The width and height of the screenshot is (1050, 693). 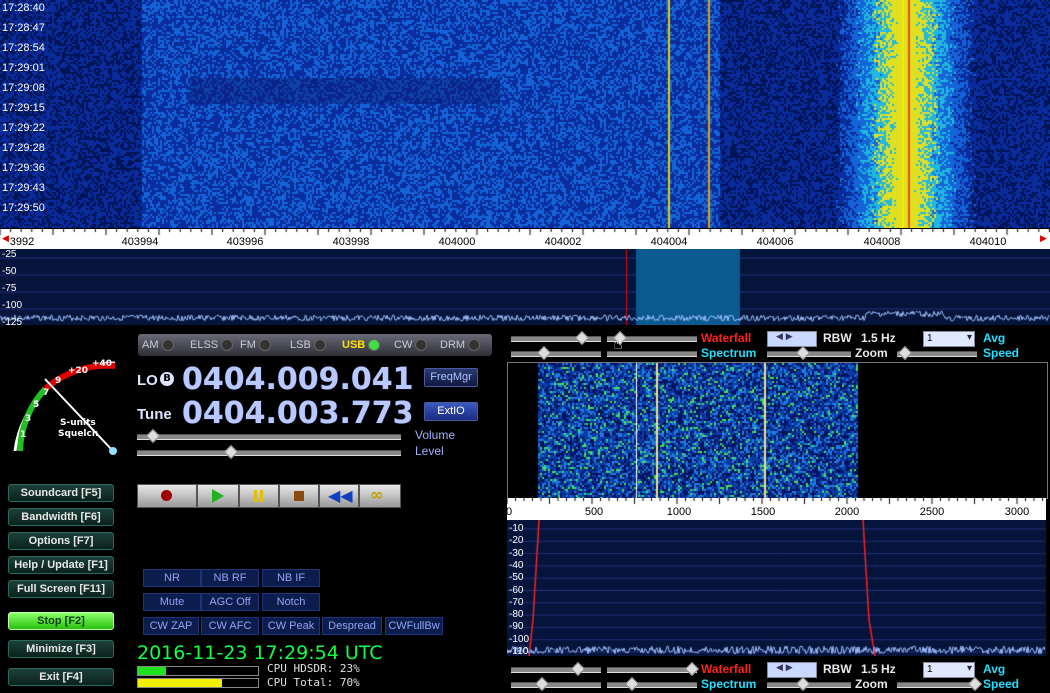 I want to click on s-scale-1: 1, so click(x=23, y=435).